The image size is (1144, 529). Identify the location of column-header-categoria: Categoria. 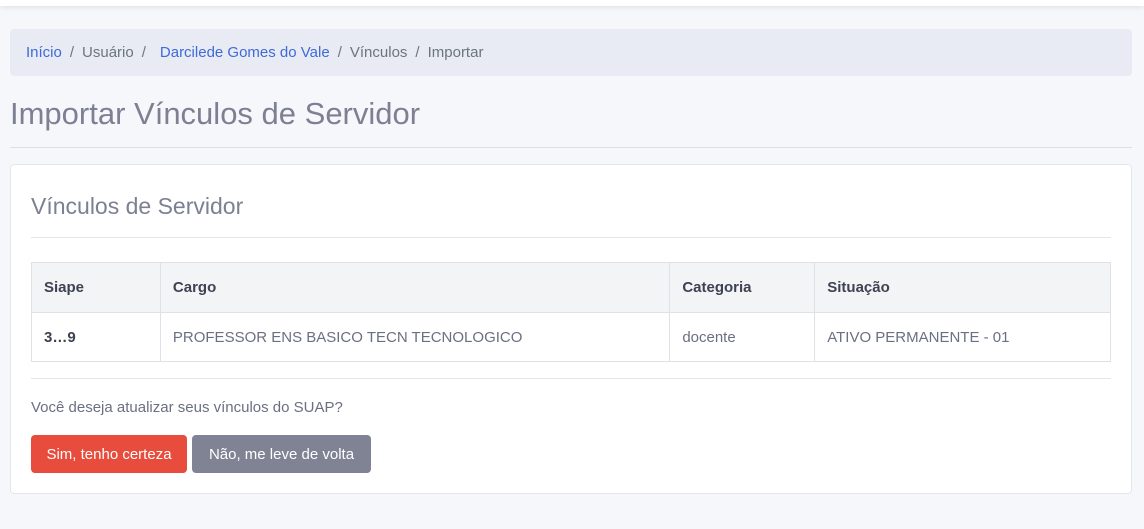
(742, 287).